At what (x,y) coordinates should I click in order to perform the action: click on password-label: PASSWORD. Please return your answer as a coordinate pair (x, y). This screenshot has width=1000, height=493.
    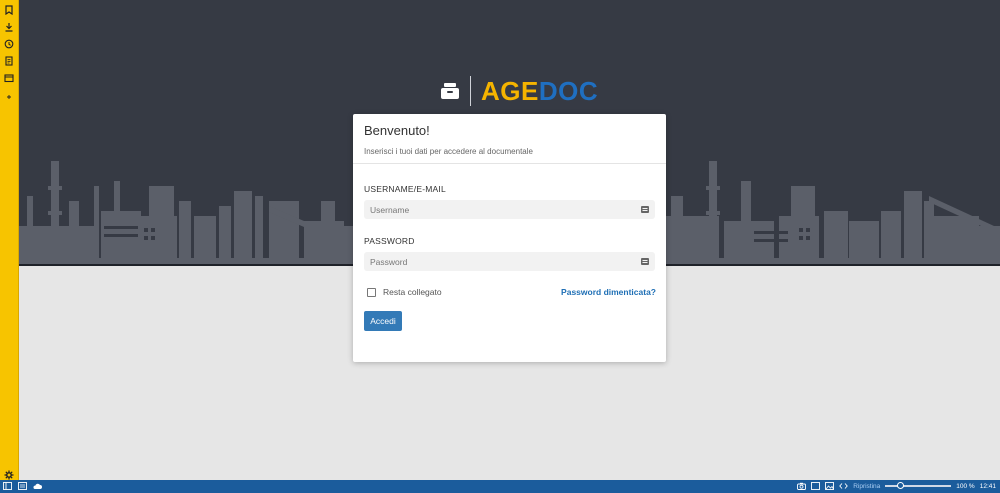
    Looking at the image, I should click on (389, 241).